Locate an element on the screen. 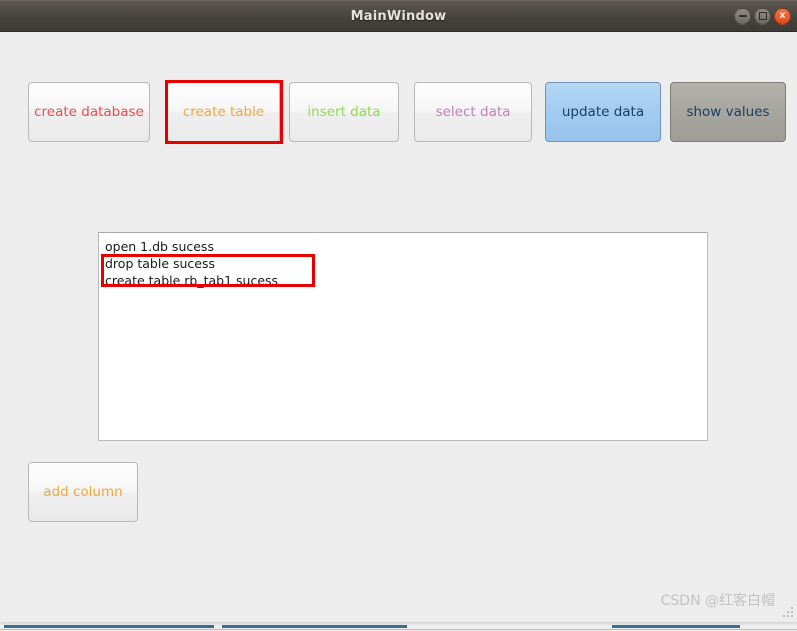  select-data-button: select data is located at coordinates (473, 112).